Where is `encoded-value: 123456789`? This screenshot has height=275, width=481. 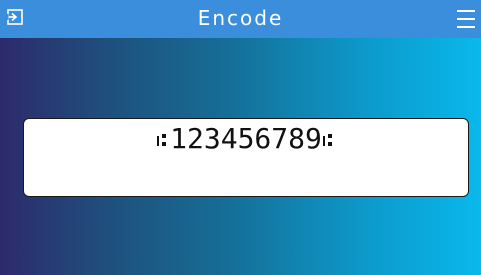 encoded-value: 123456789 is located at coordinates (246, 138).